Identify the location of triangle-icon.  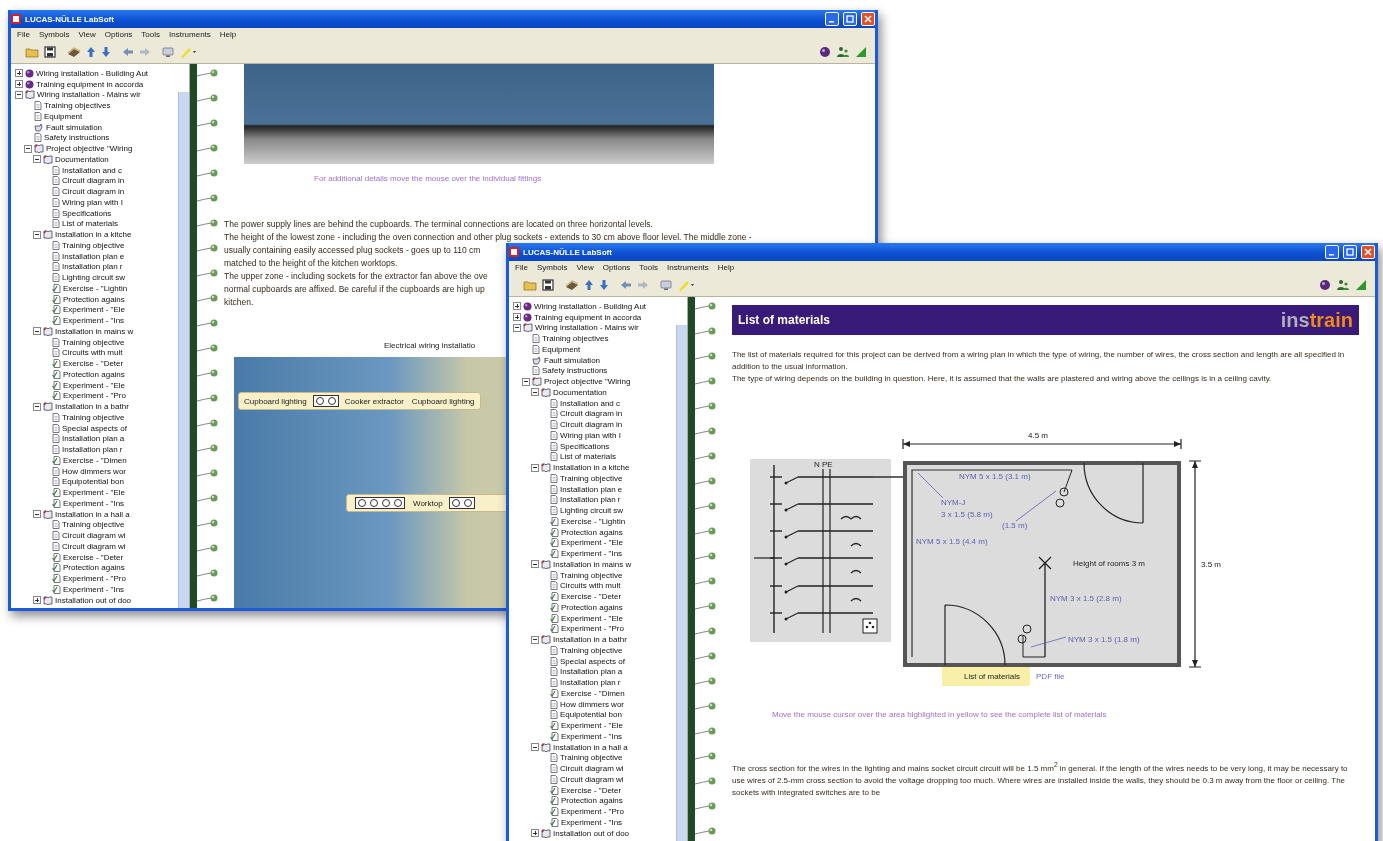
(1361, 285).